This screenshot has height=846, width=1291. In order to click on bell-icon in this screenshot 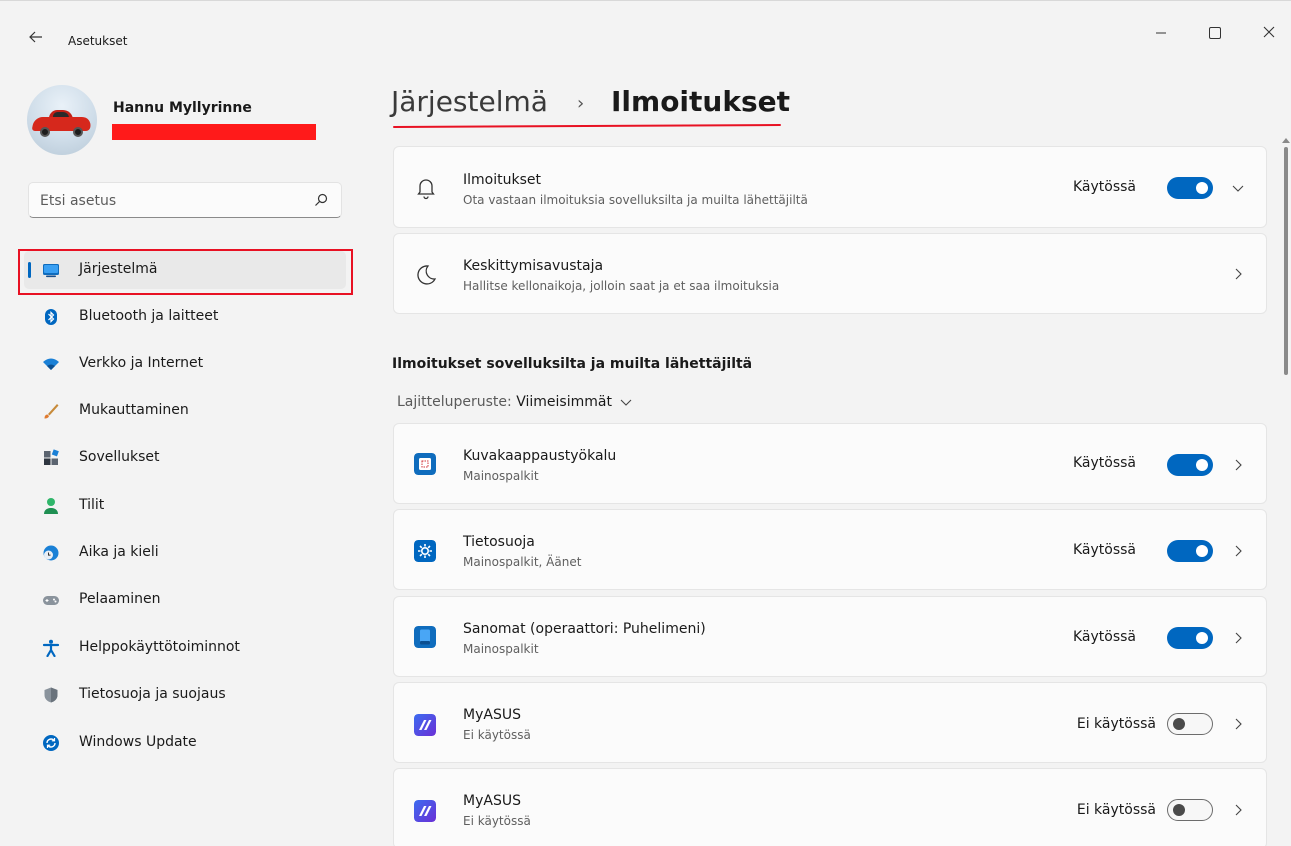, I will do `click(426, 189)`.